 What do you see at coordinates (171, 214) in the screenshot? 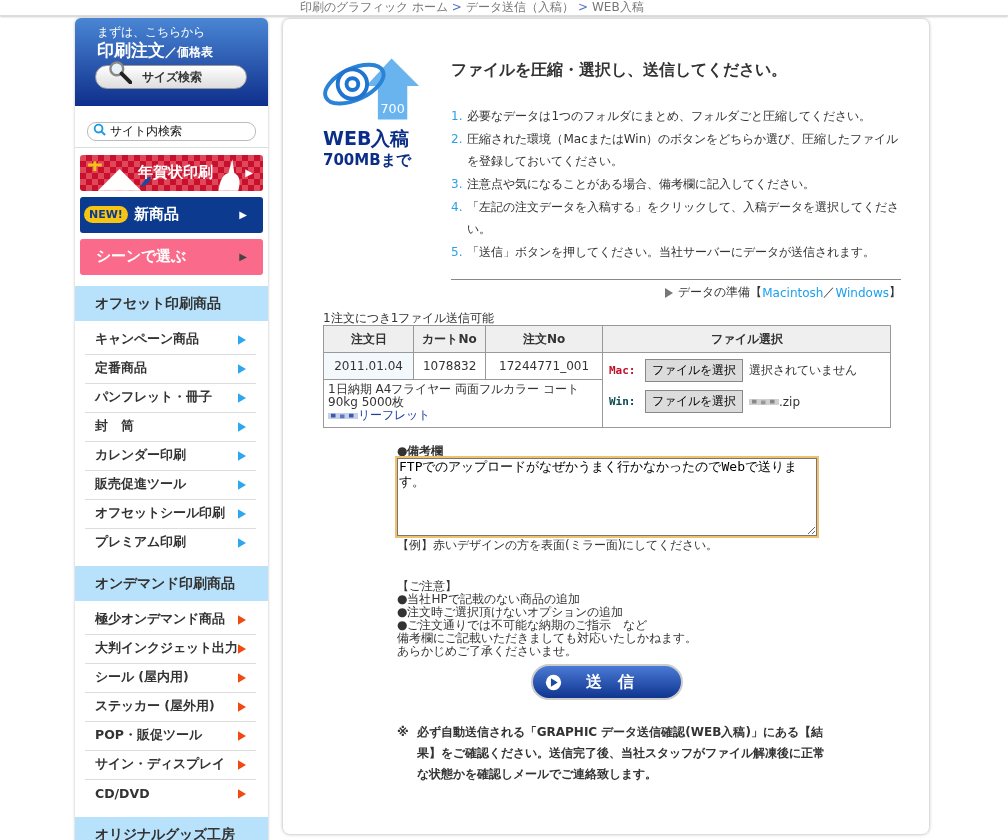
I see `new-products-banner: NEW! 新商品 ▶` at bounding box center [171, 214].